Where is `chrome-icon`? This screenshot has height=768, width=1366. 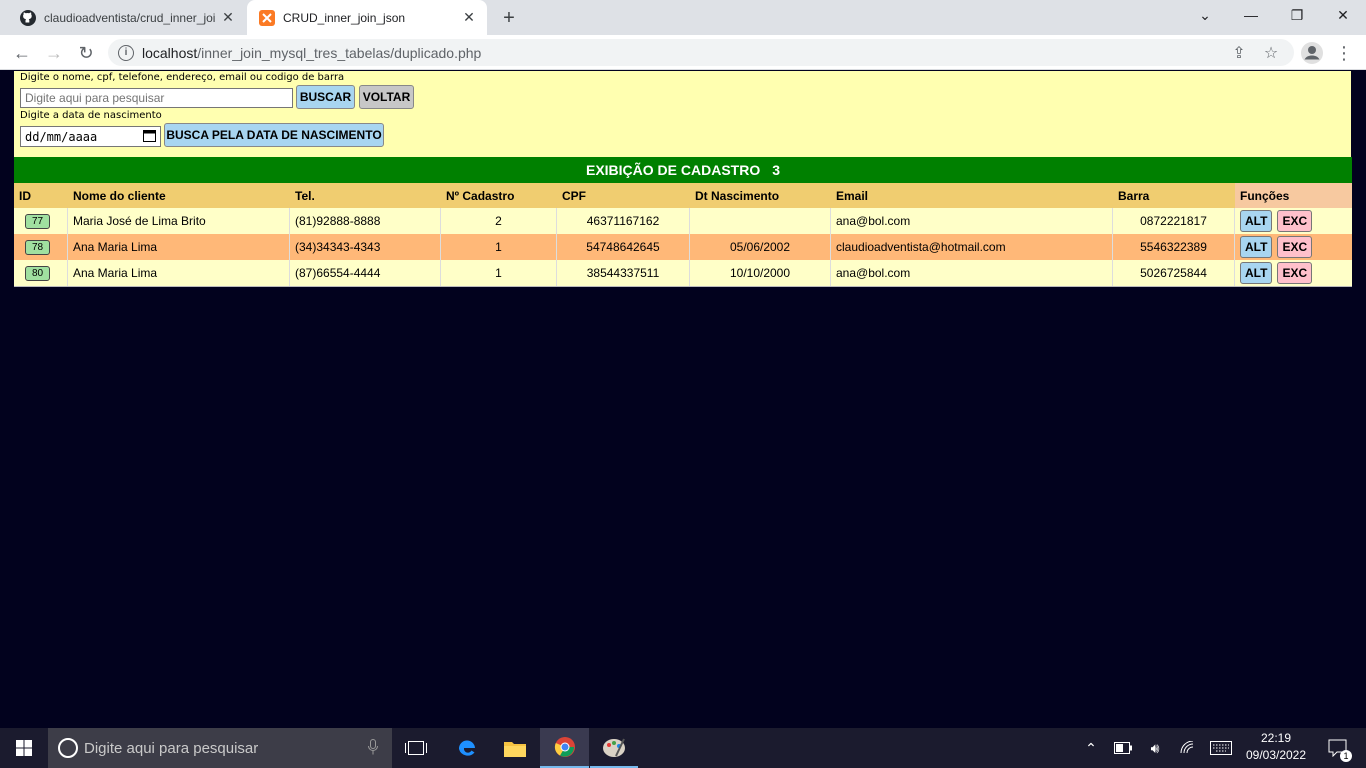 chrome-icon is located at coordinates (564, 748).